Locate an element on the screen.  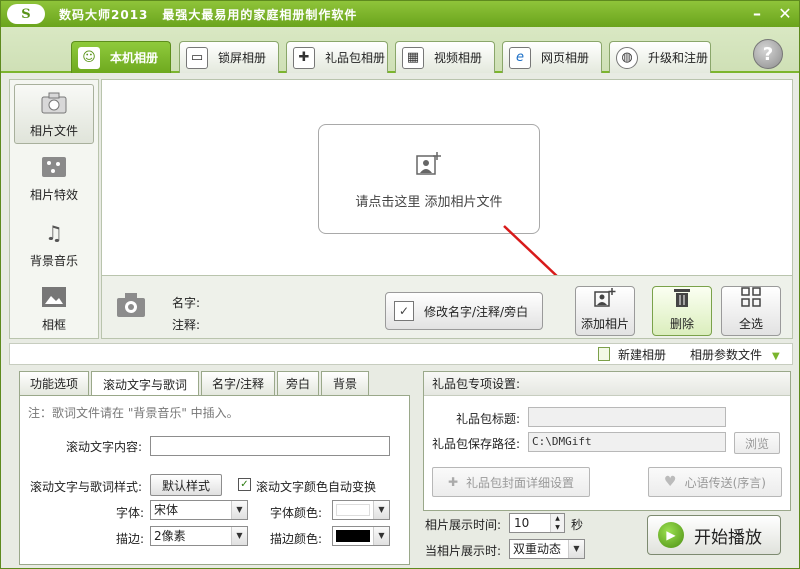
heart-icon: ♥ is located at coordinates (670, 482).